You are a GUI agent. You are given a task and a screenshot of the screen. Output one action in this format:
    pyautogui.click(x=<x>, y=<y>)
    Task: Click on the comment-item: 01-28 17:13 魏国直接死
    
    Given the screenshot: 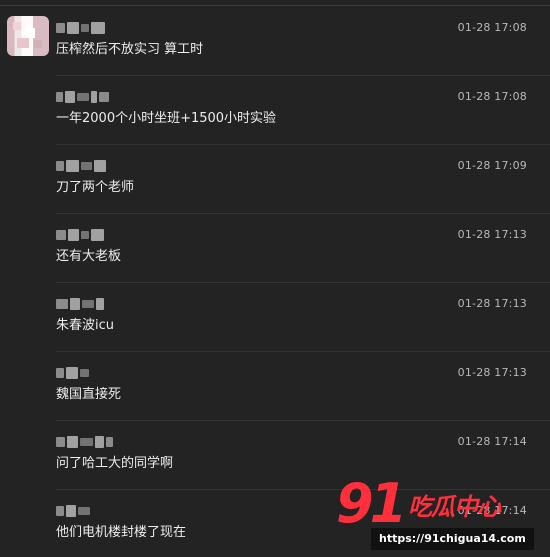 What is the action you would take?
    pyautogui.click(x=275, y=386)
    